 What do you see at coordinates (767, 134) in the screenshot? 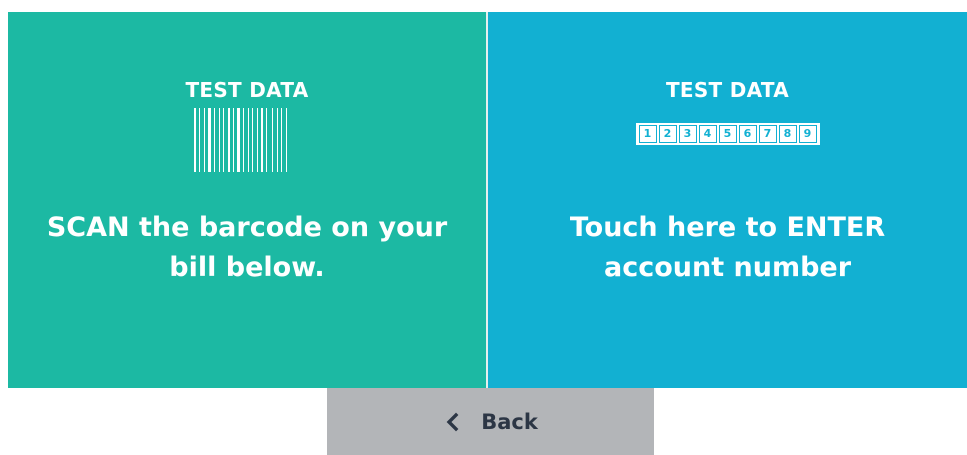
I see `digit-cell: 7` at bounding box center [767, 134].